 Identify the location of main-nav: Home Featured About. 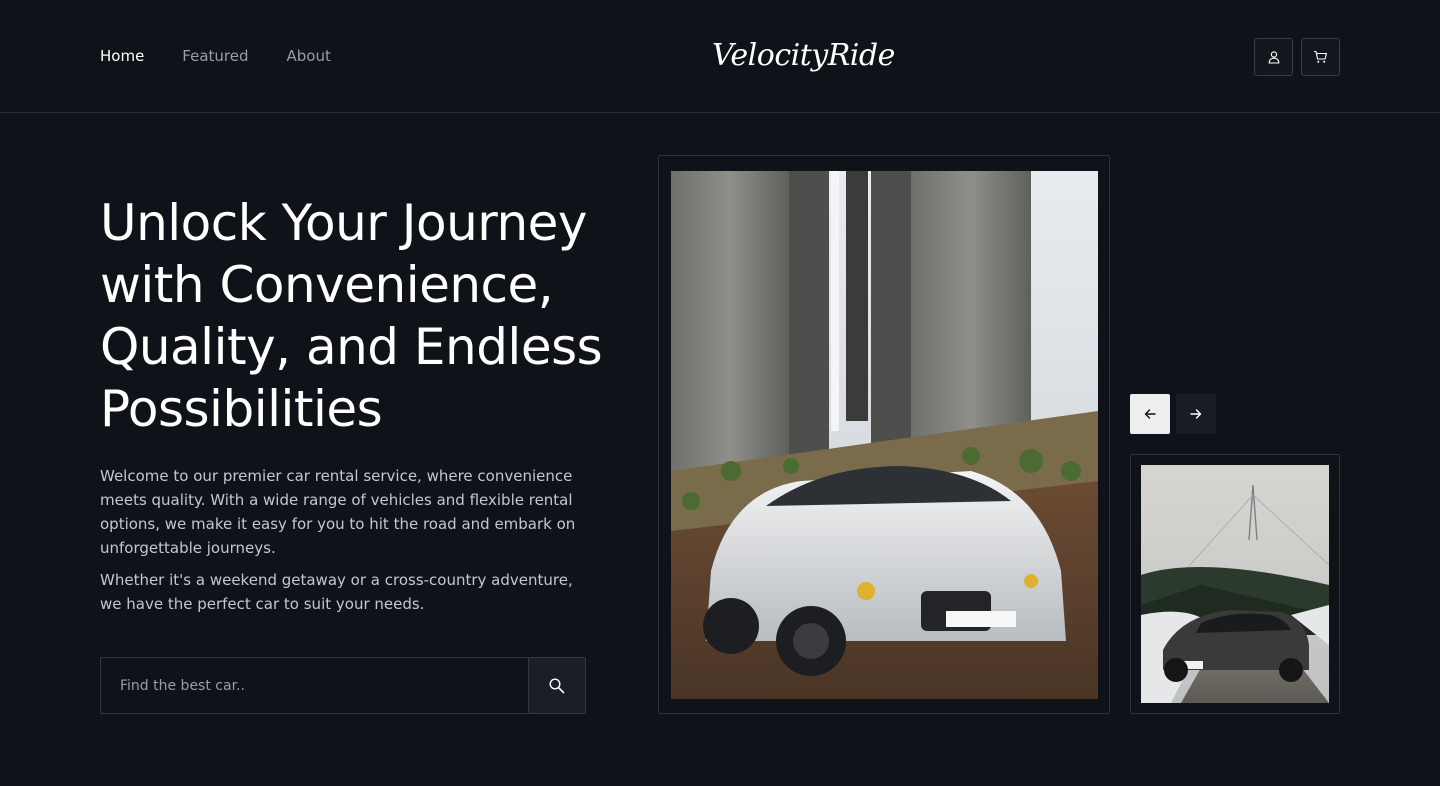
(234, 56).